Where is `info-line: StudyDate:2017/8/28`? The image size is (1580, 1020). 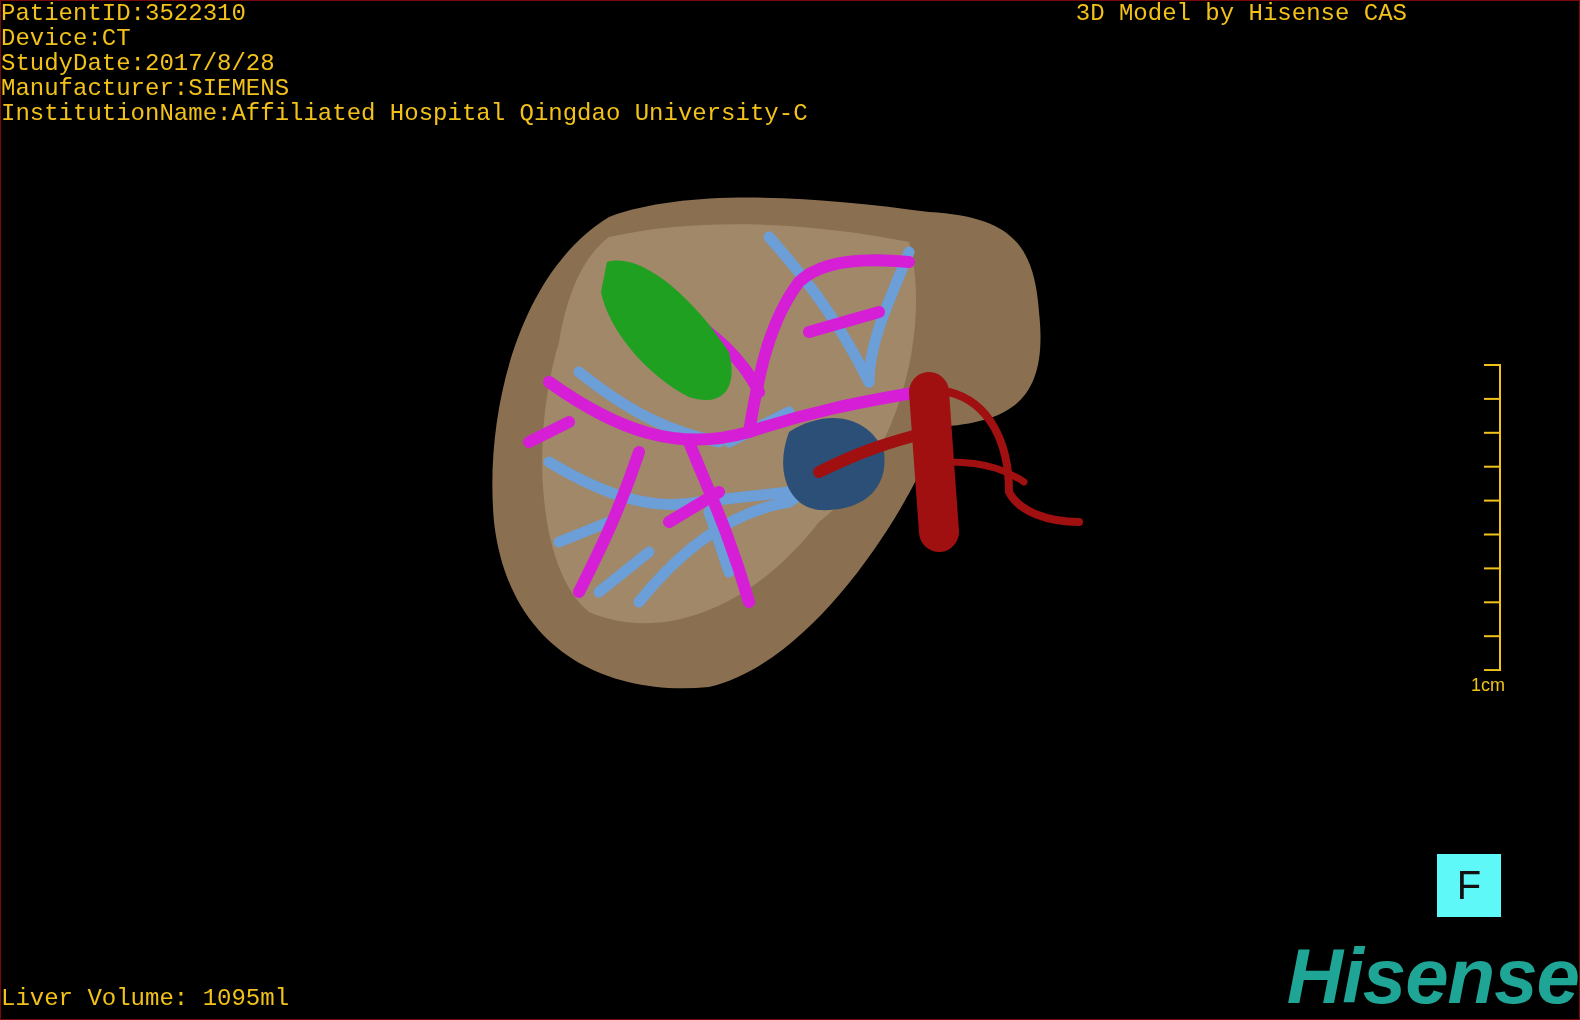
info-line: StudyDate:2017/8/28 is located at coordinates (138, 63).